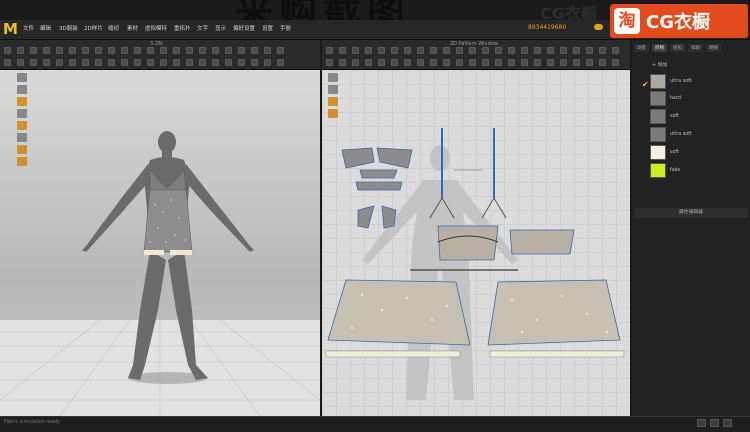 This screenshot has width=750, height=432. Describe the element at coordinates (691, 213) in the screenshot. I see `property-editor-header: 属性编辑器` at that location.